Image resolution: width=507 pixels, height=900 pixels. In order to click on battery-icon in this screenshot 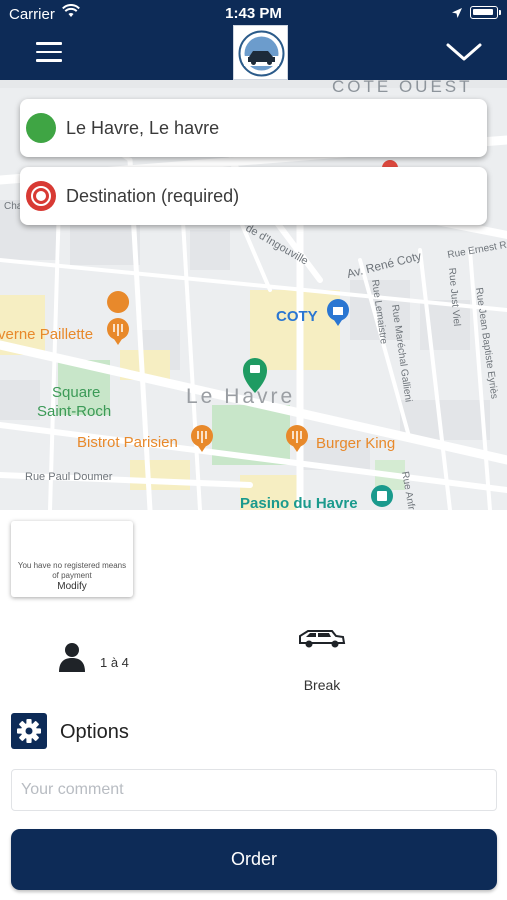, I will do `click(484, 12)`.